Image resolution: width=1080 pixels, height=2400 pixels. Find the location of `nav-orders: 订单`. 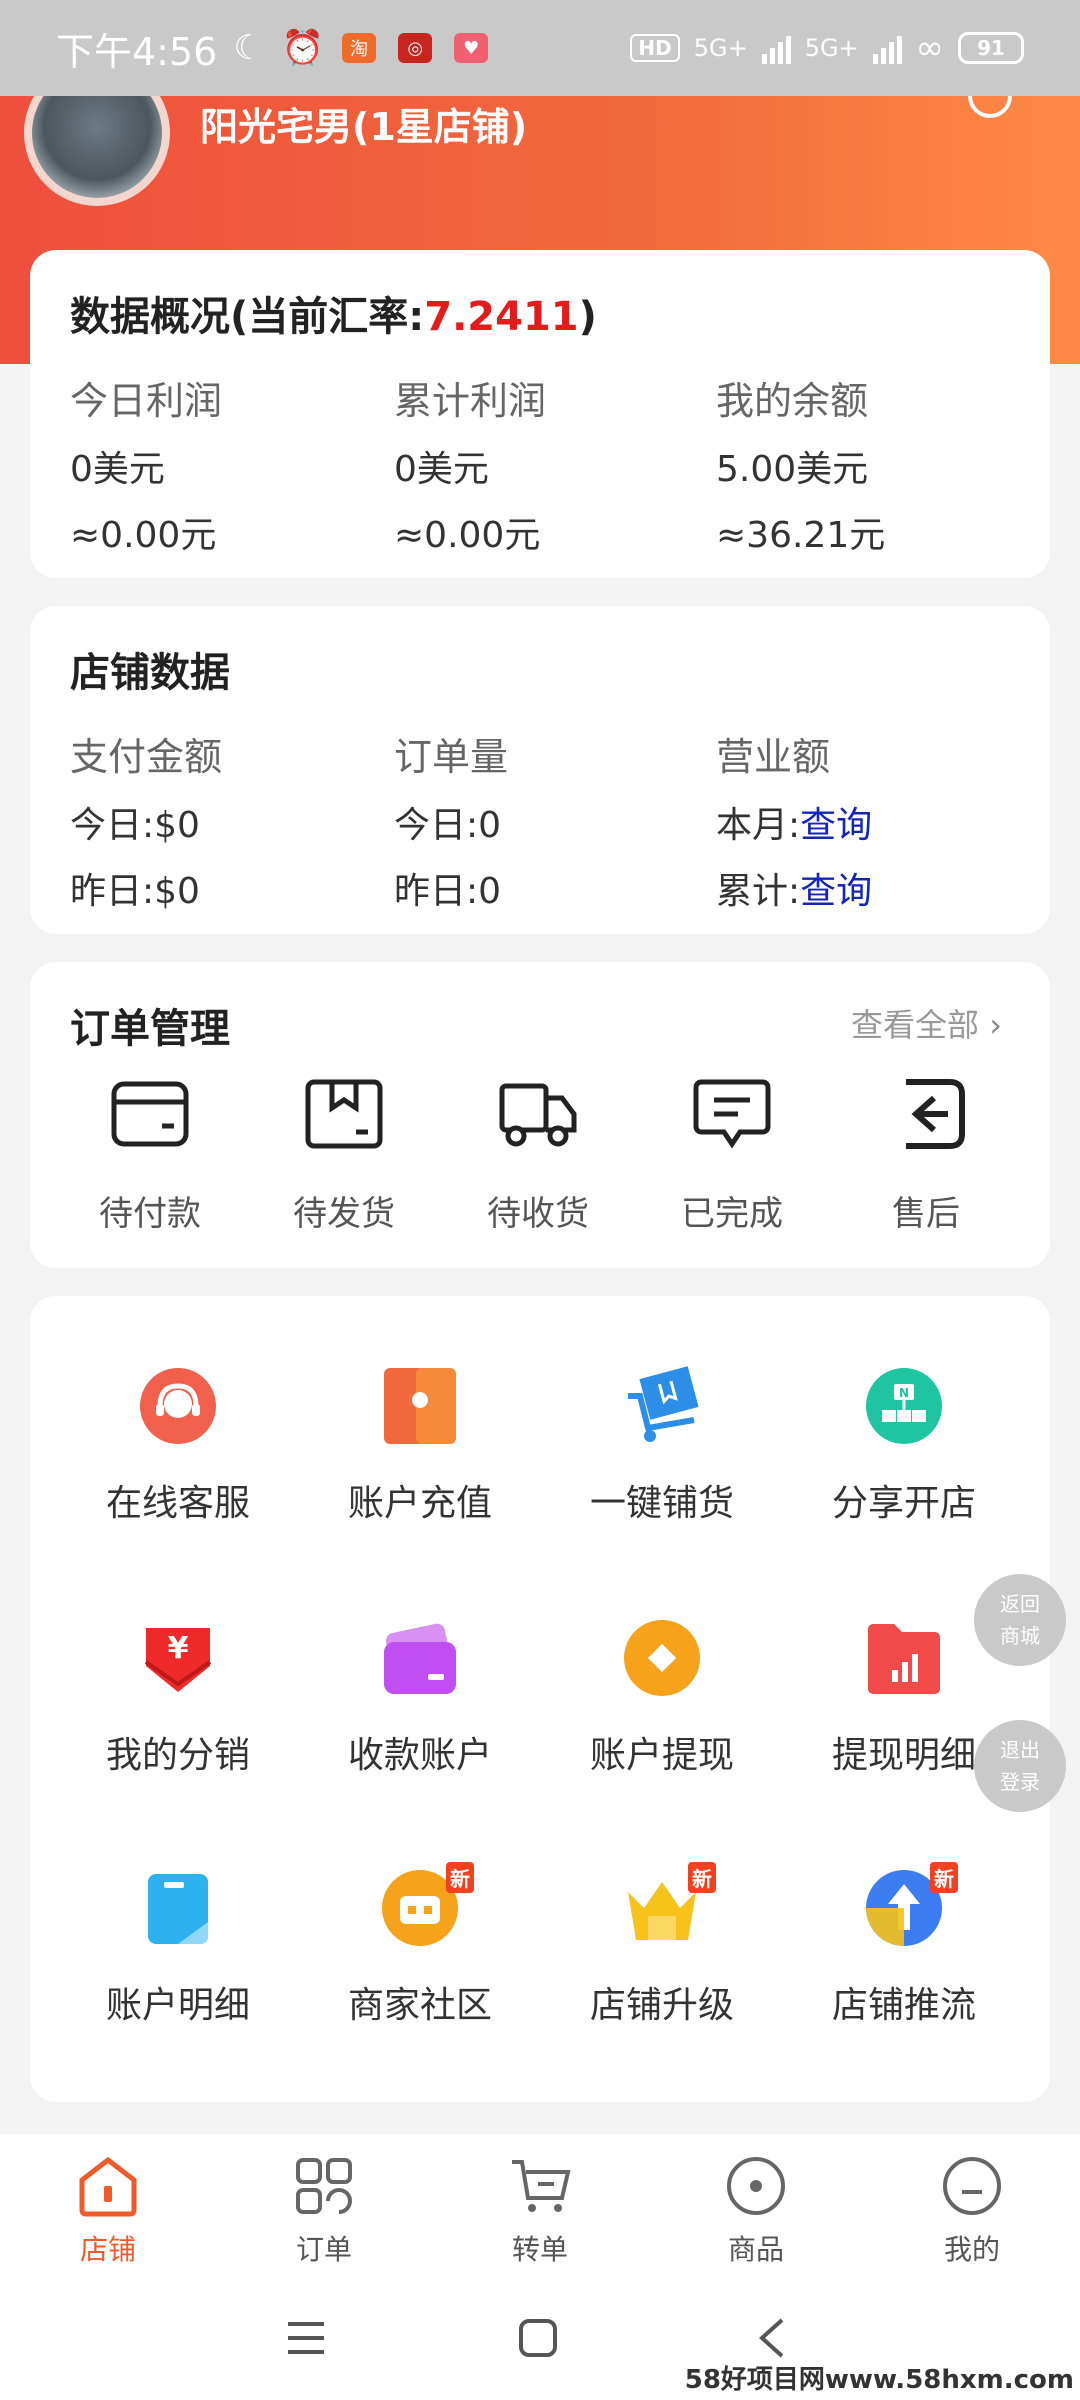

nav-orders: 订单 is located at coordinates (324, 2202).